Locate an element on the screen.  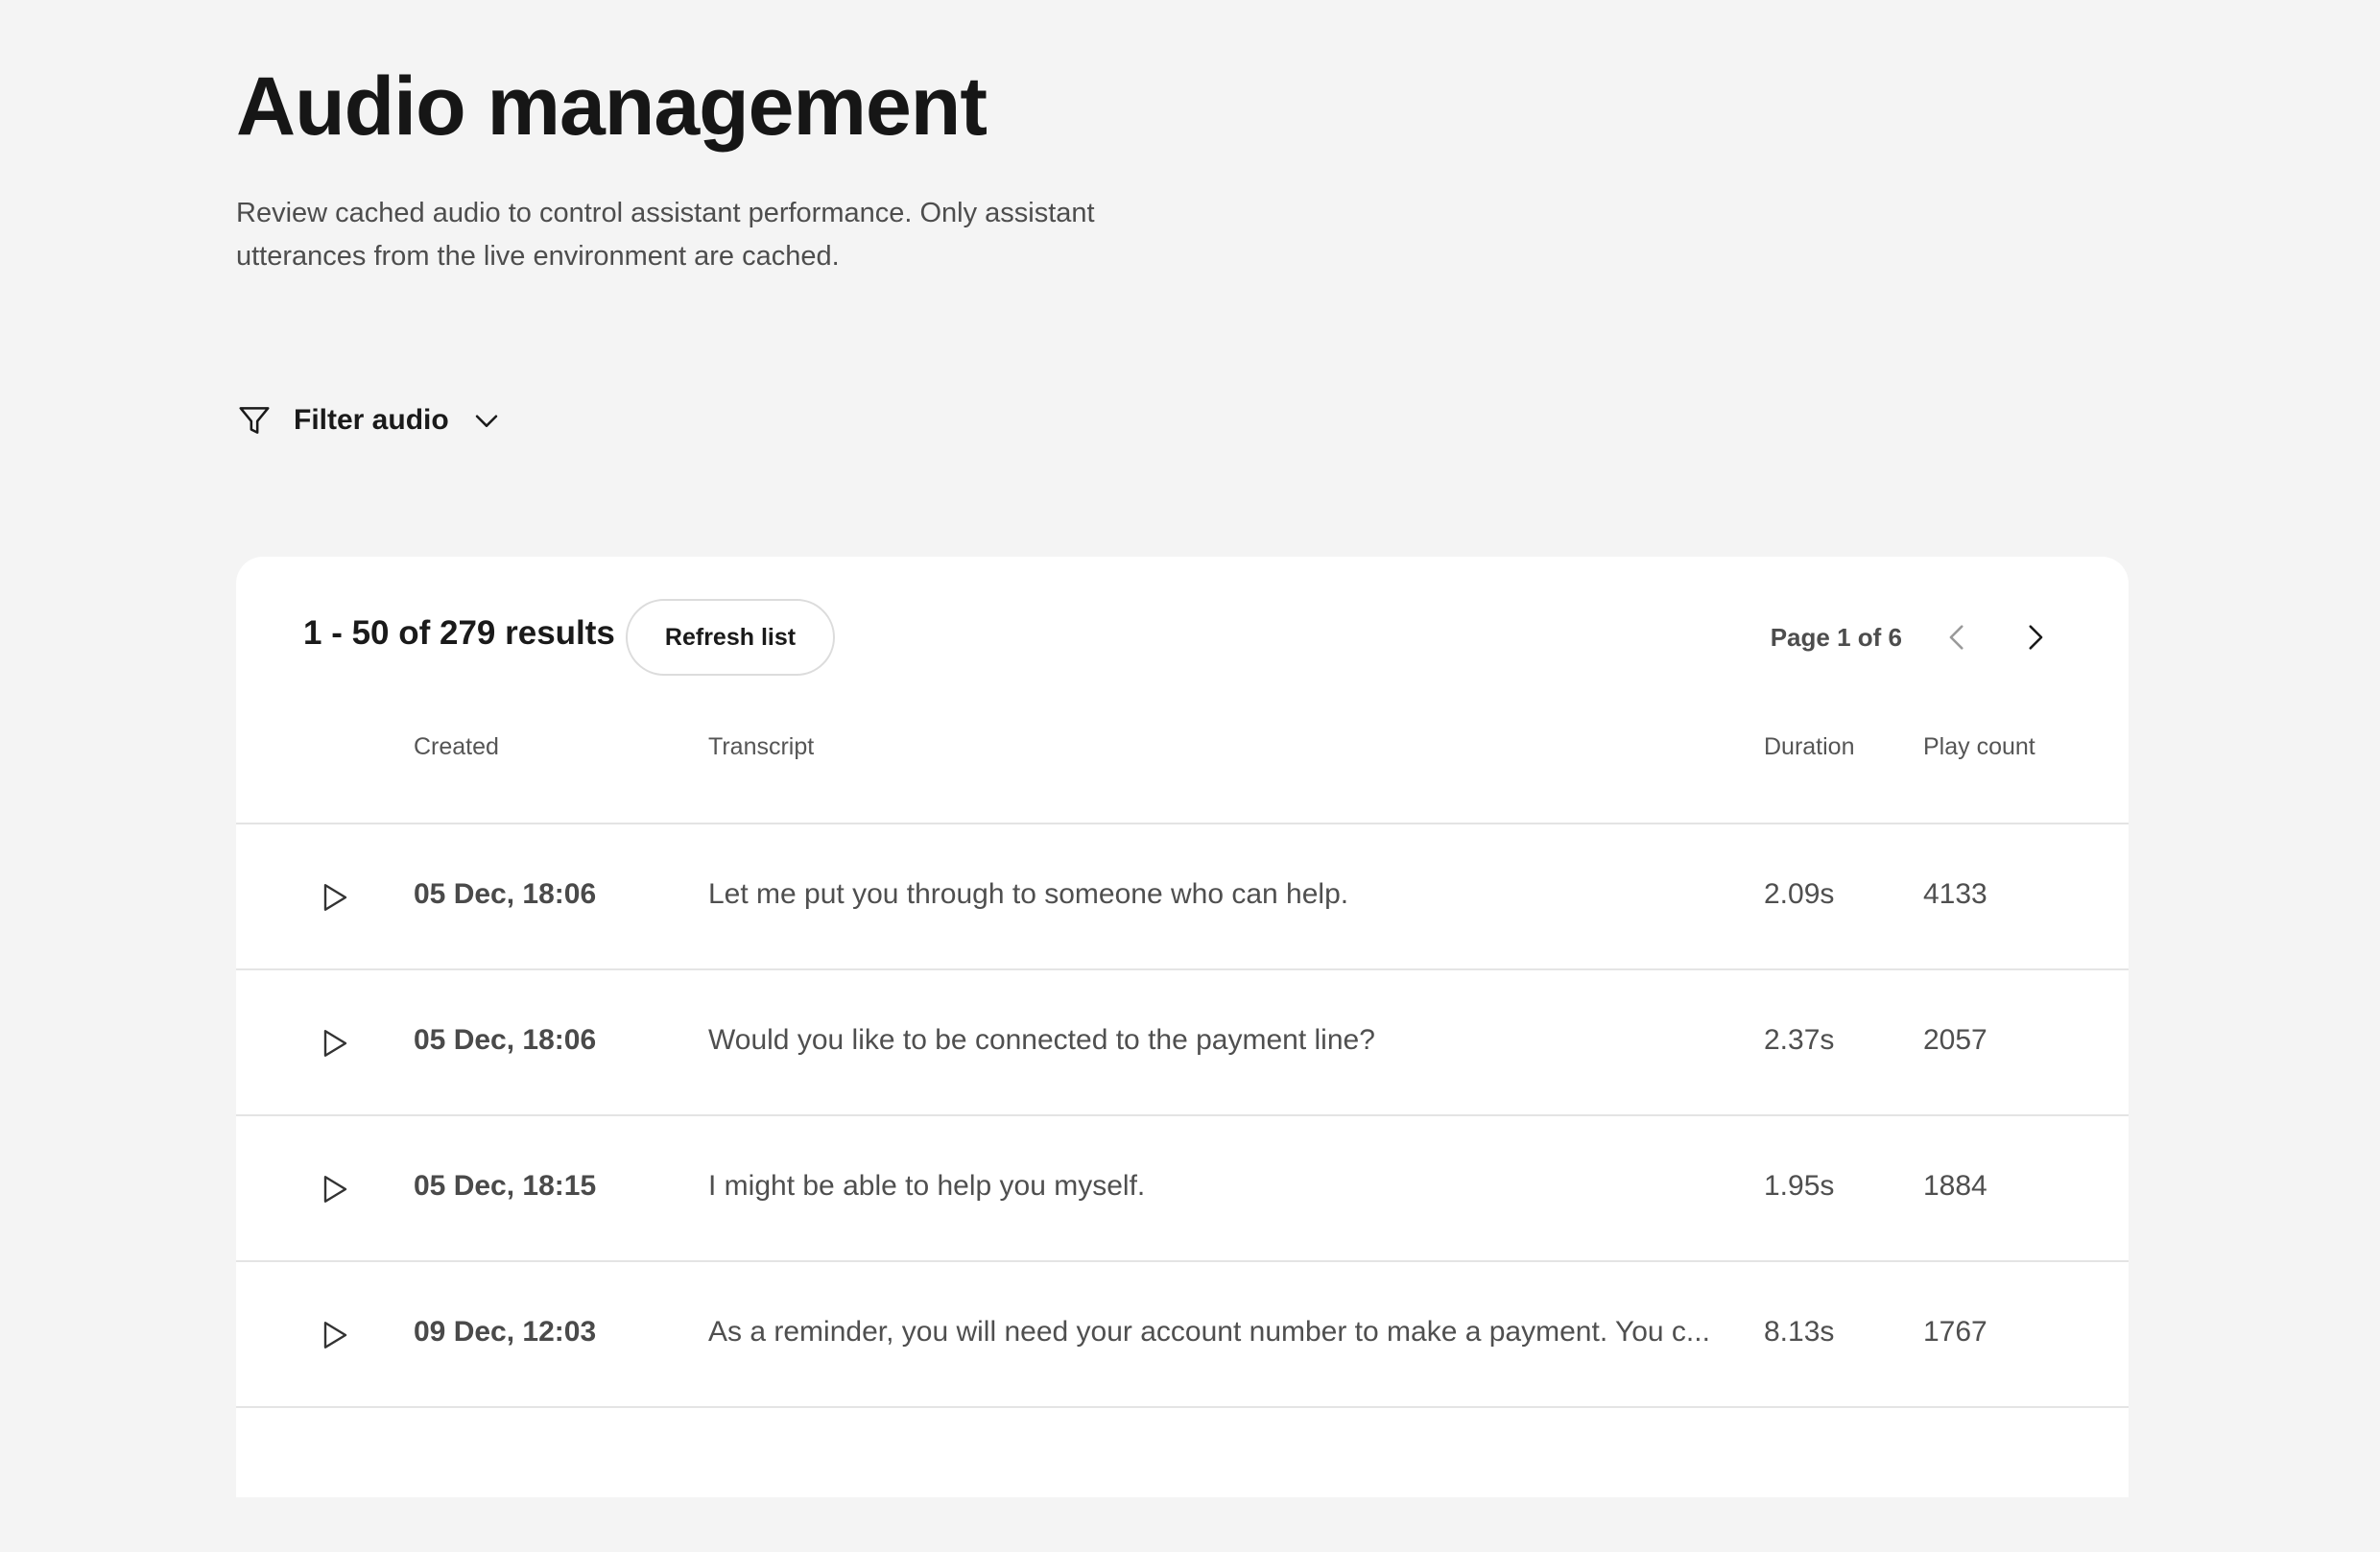
duration-cell: 1.95s is located at coordinates (1800, 1186).